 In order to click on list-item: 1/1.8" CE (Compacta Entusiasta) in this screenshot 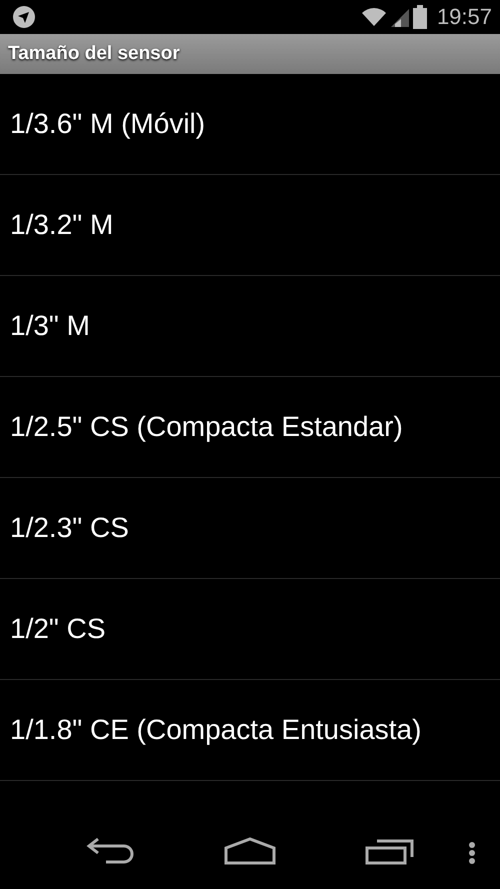, I will do `click(250, 730)`.